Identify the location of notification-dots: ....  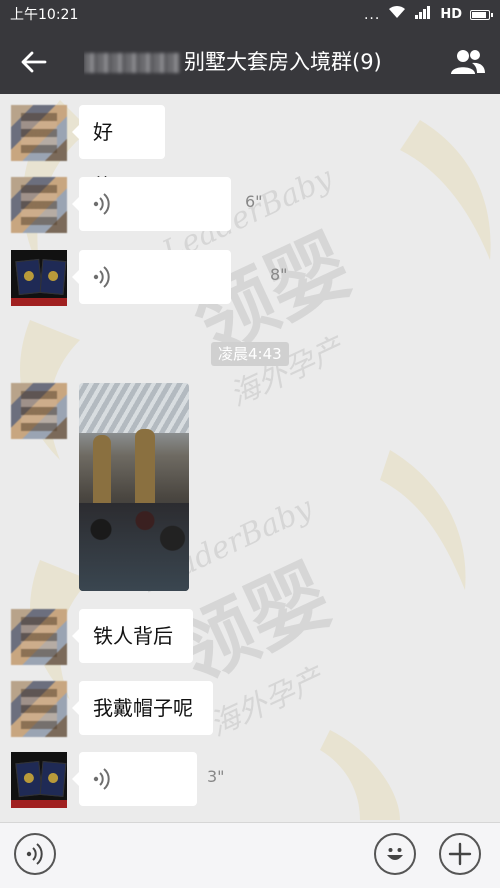
(372, 15).